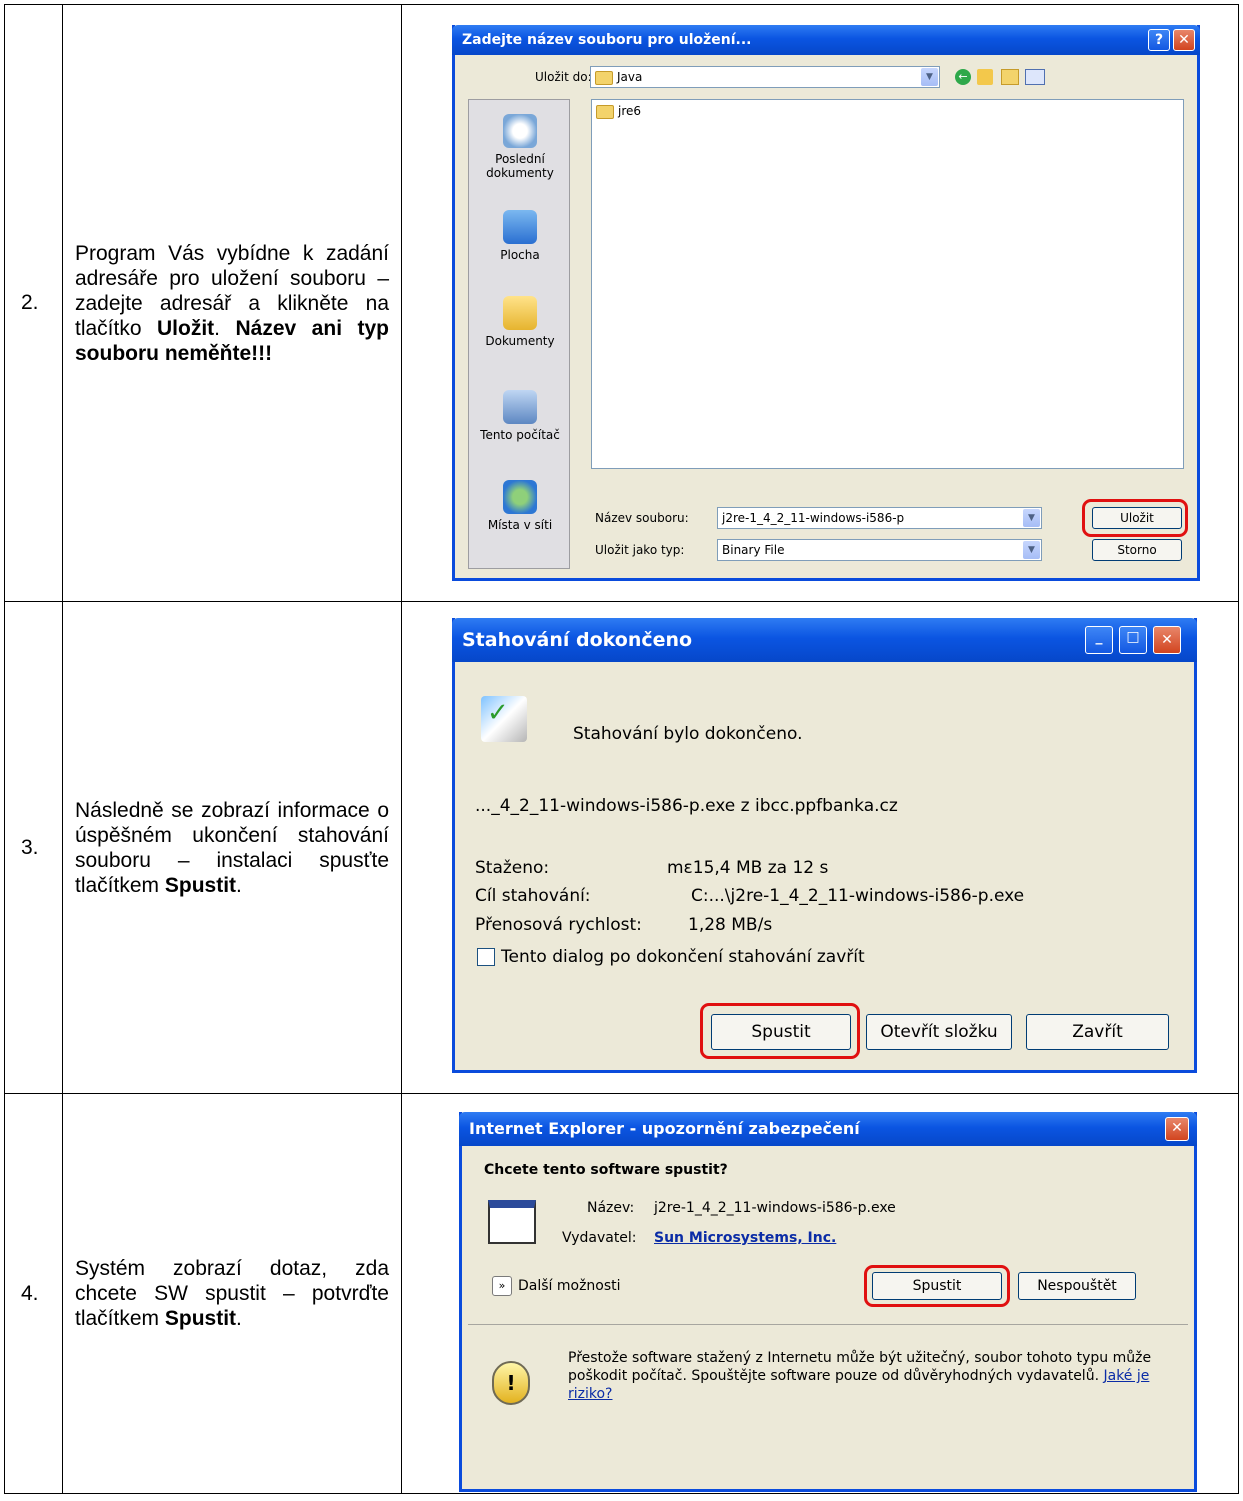 This screenshot has height=1501, width=1243. I want to click on desktop-icon, so click(520, 227).